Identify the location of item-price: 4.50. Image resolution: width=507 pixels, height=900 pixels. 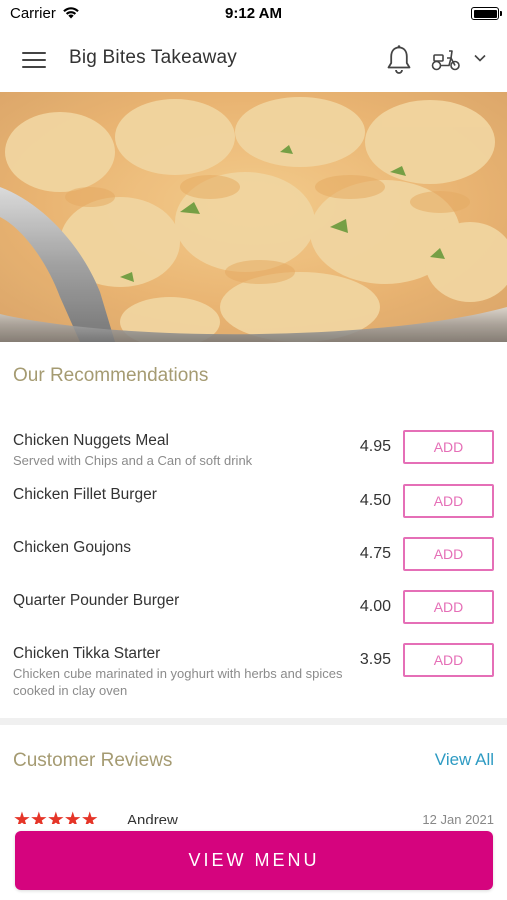
(375, 500).